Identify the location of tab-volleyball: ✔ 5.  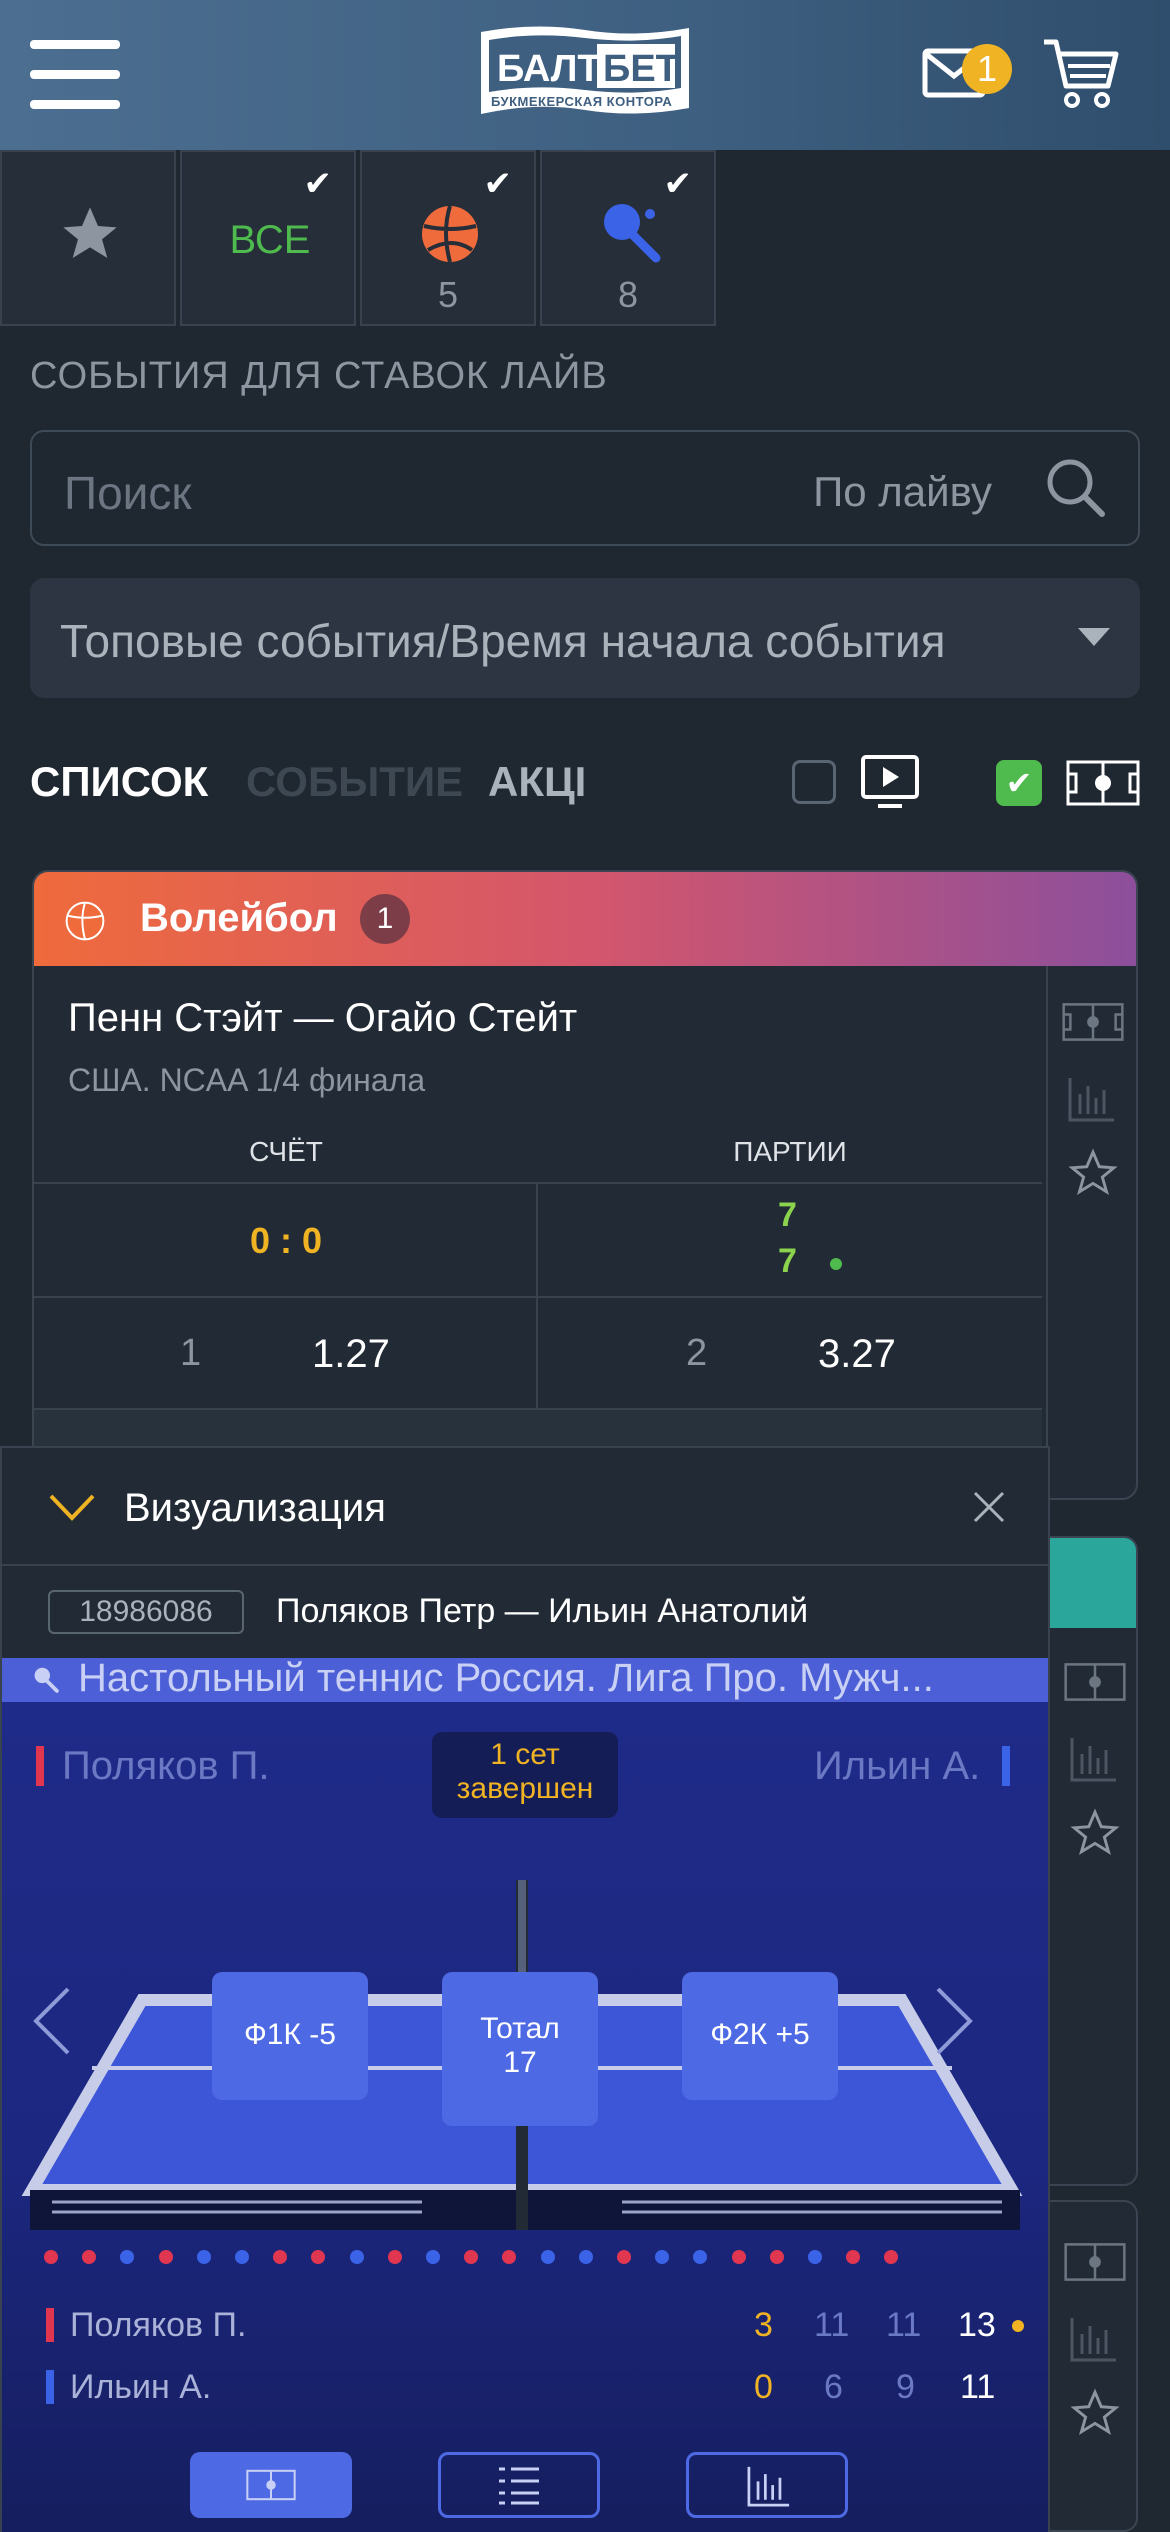
(448, 238).